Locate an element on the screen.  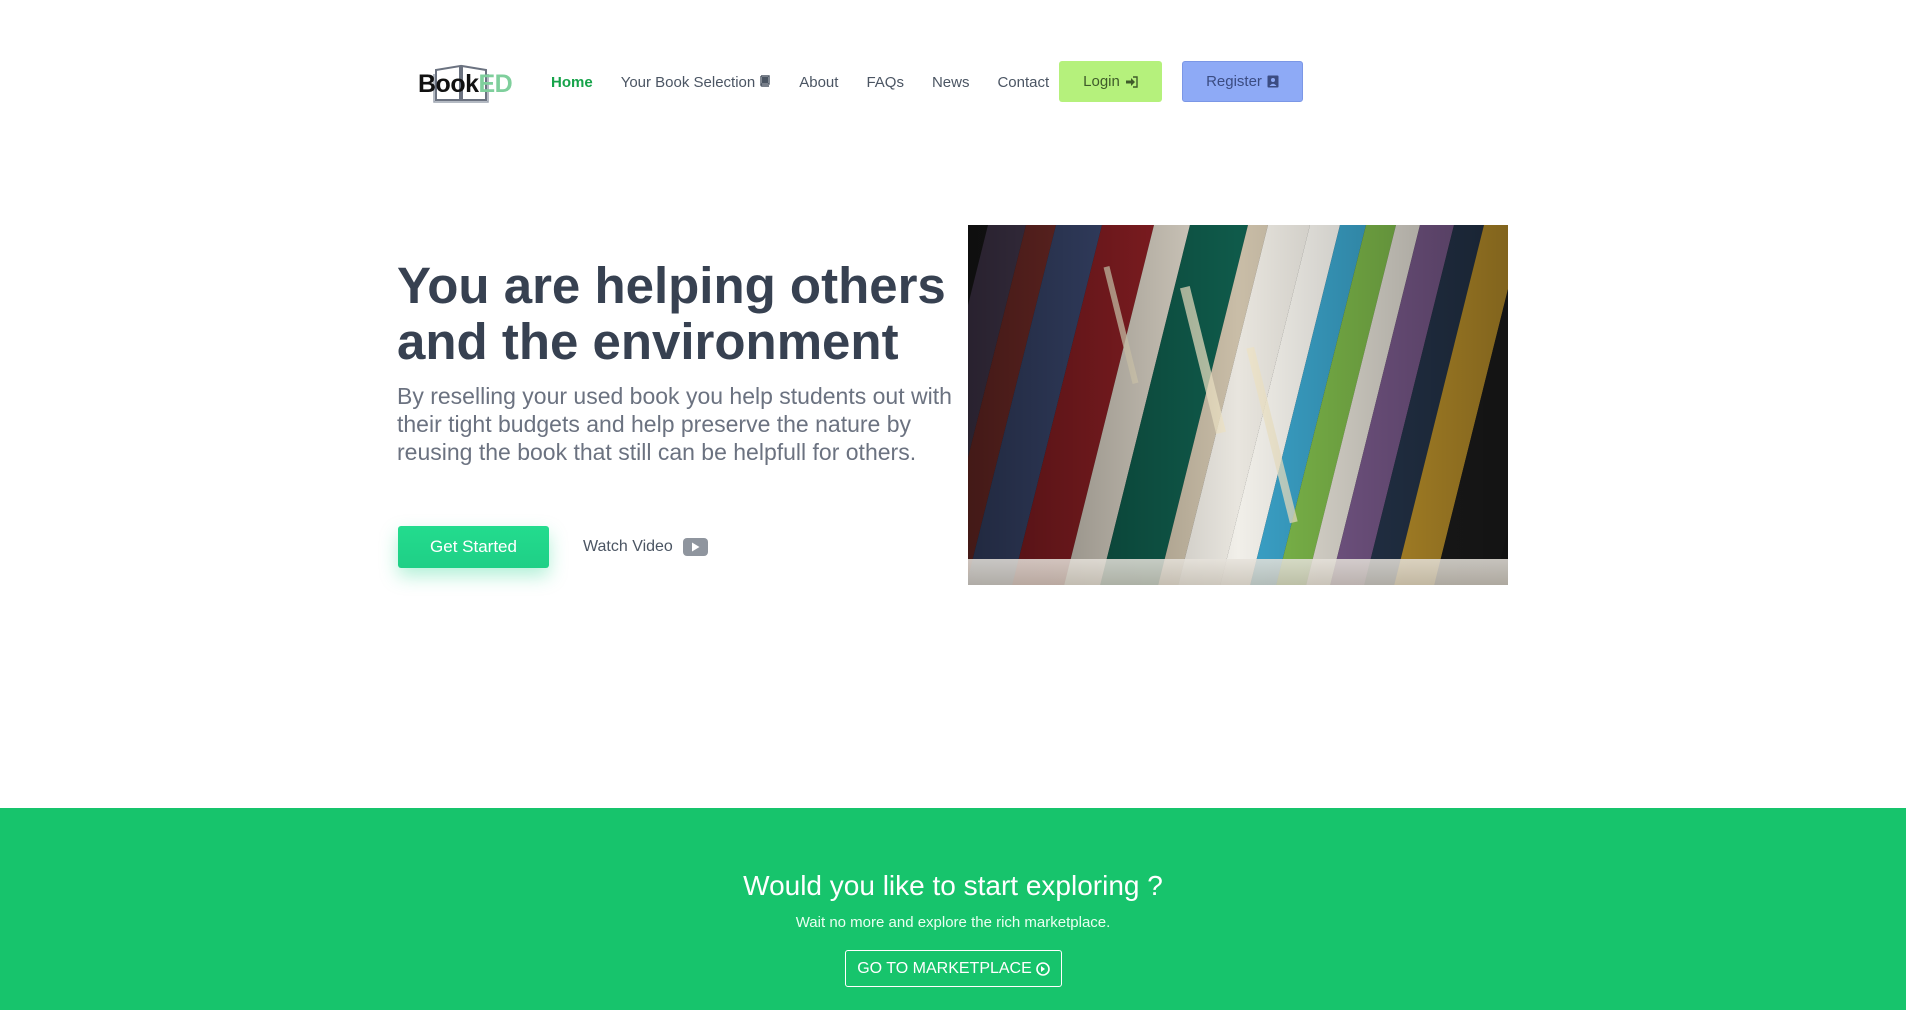
brand-name: BookED is located at coordinates (465, 84).